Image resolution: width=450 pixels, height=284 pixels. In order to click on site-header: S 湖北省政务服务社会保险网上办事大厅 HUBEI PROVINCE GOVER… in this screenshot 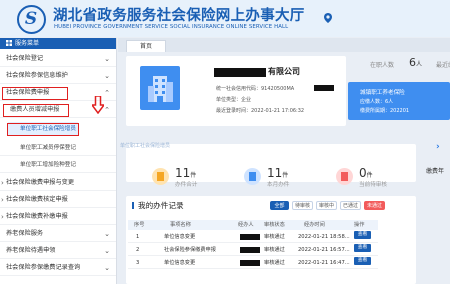, I will do `click(225, 18)`.